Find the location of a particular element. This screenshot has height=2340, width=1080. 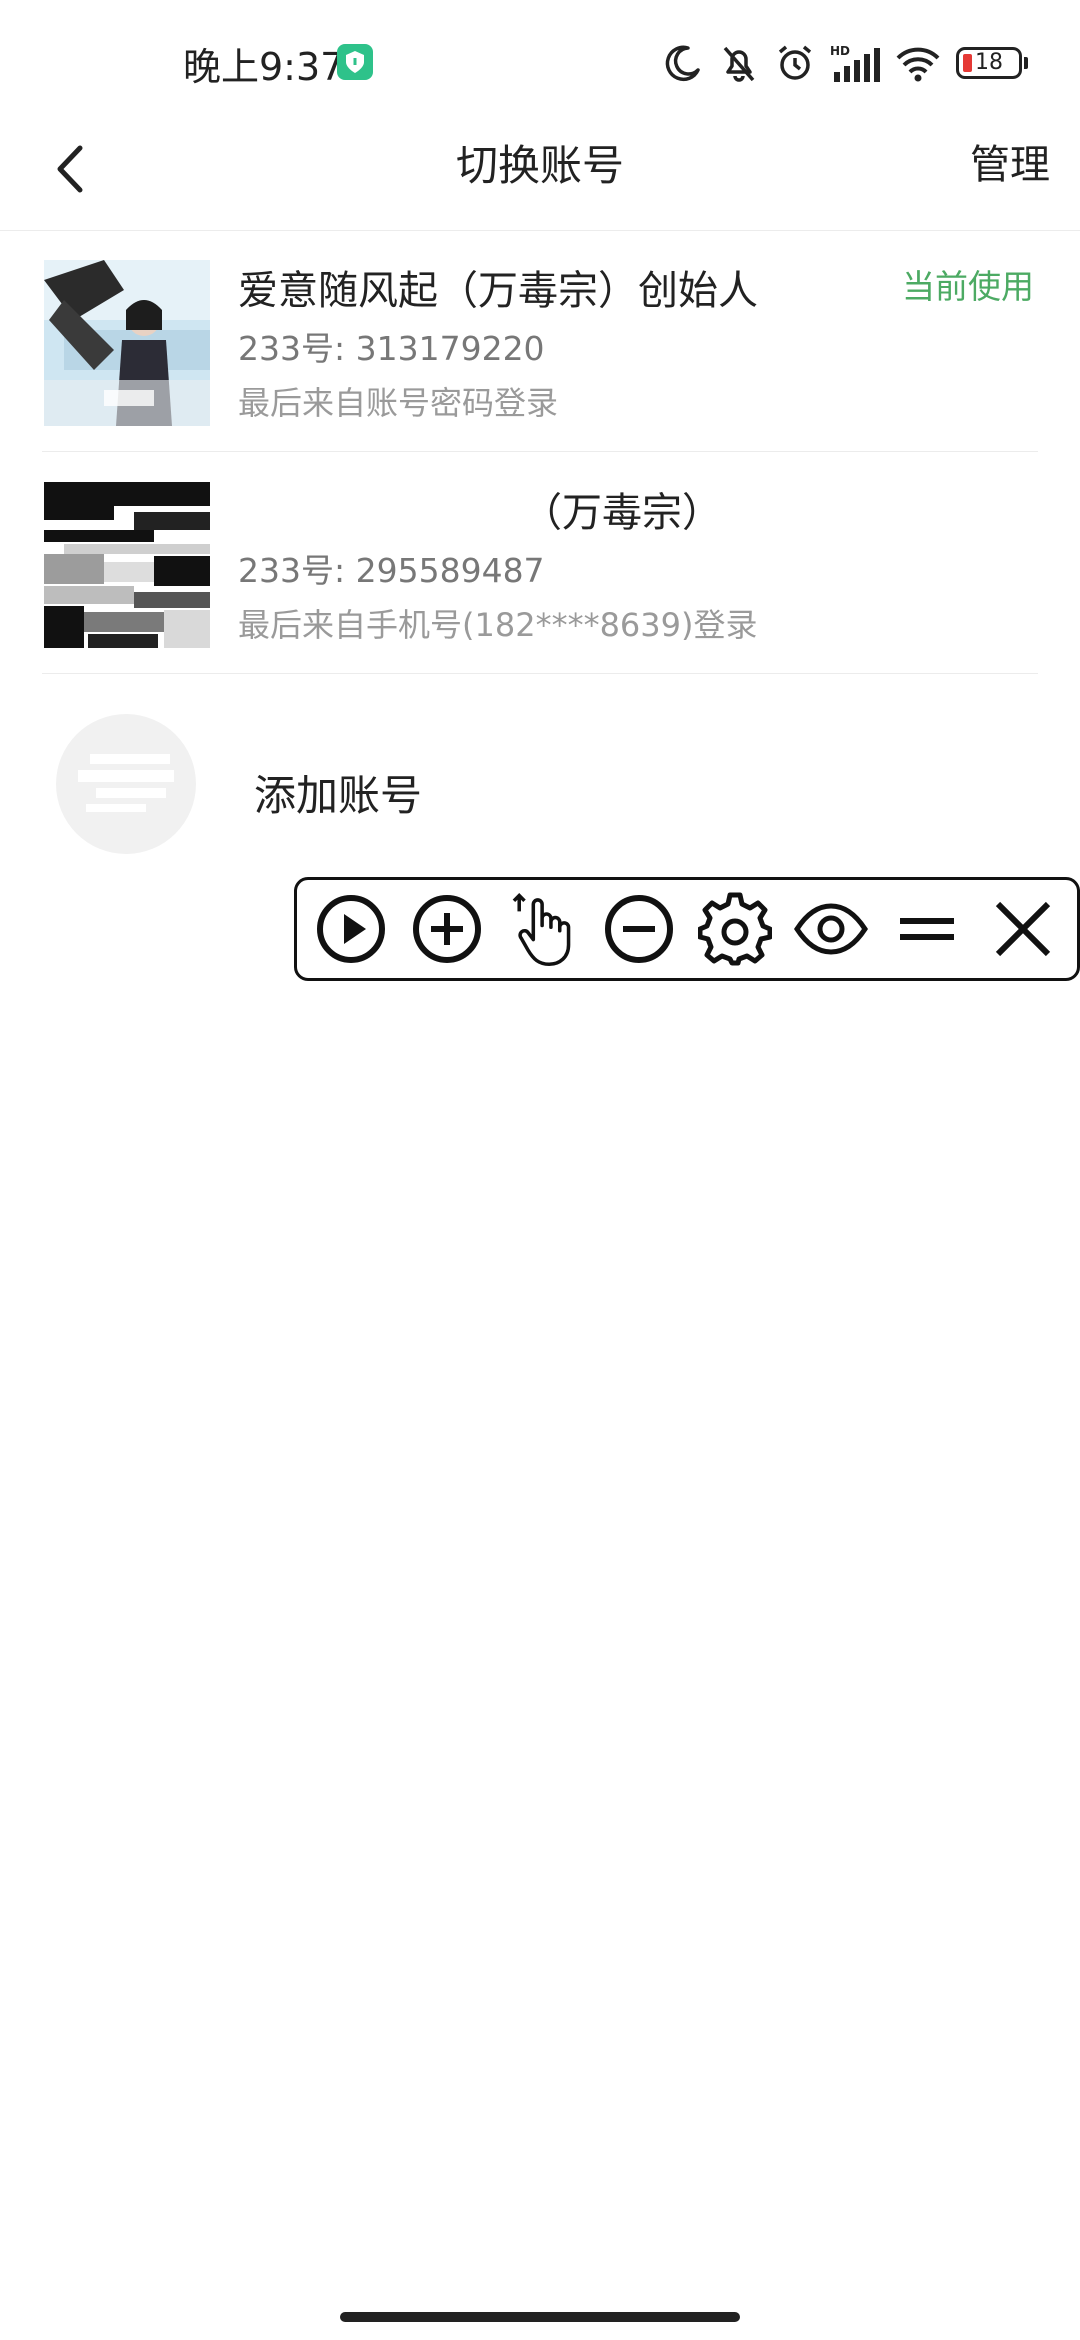

manage-button: 管理 is located at coordinates (1010, 161).